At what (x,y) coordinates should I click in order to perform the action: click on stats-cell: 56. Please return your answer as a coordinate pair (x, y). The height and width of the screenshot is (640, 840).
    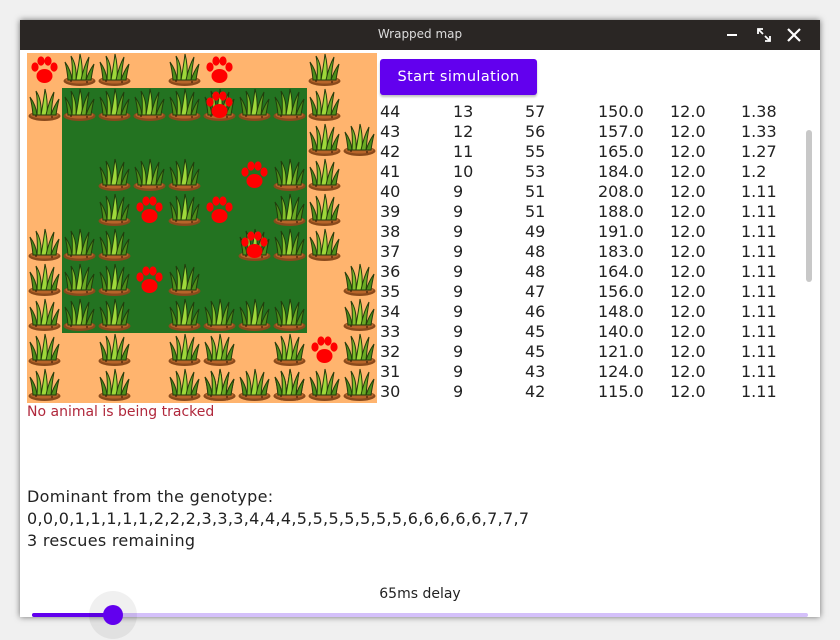
    Looking at the image, I should click on (535, 131).